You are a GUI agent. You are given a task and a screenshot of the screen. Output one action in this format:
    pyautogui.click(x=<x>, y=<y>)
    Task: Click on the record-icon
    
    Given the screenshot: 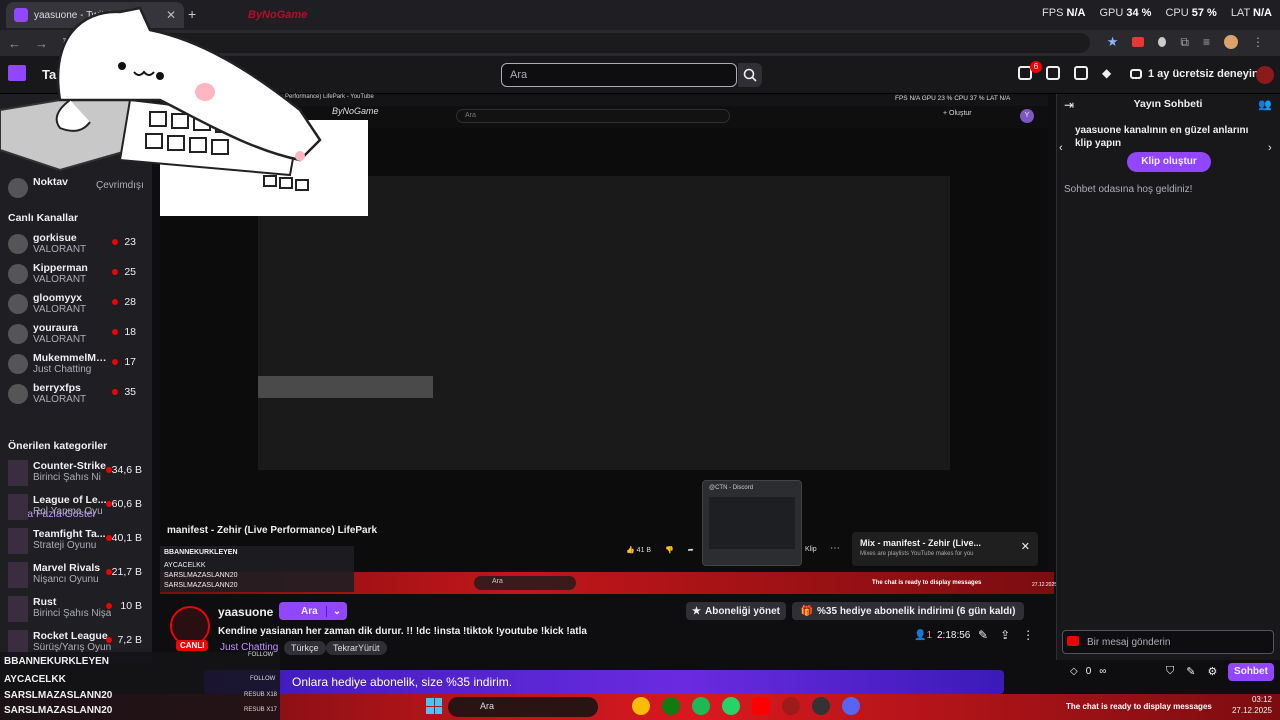 What is the action you would take?
    pyautogui.click(x=1073, y=641)
    